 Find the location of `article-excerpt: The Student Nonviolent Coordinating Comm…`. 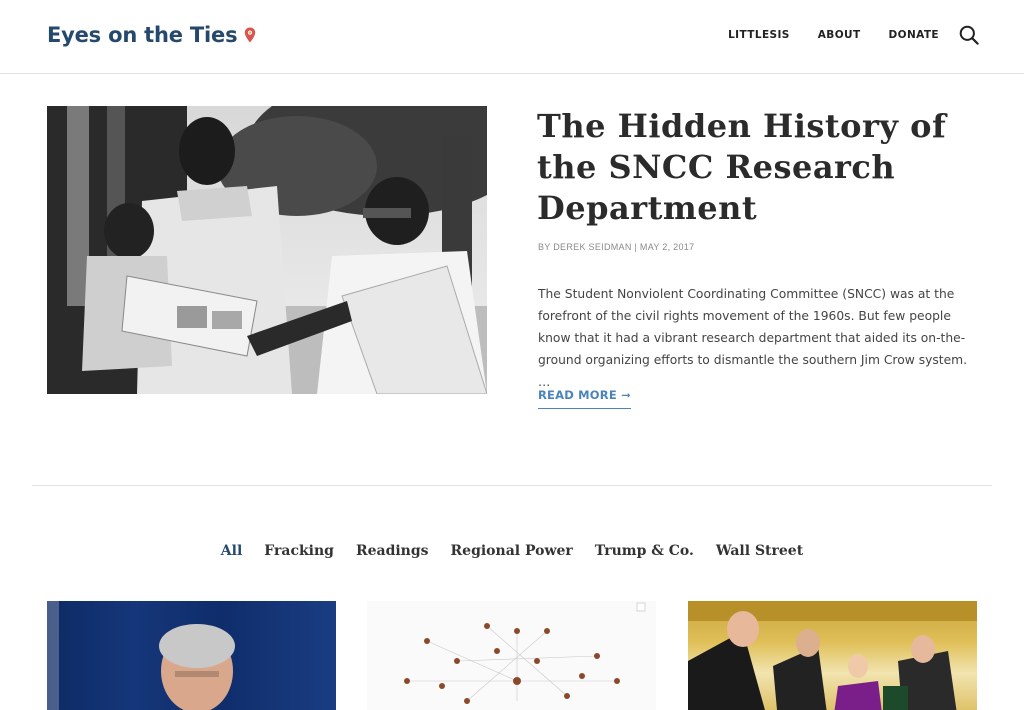

article-excerpt: The Student Nonviolent Coordinating Comm… is located at coordinates (753, 338).